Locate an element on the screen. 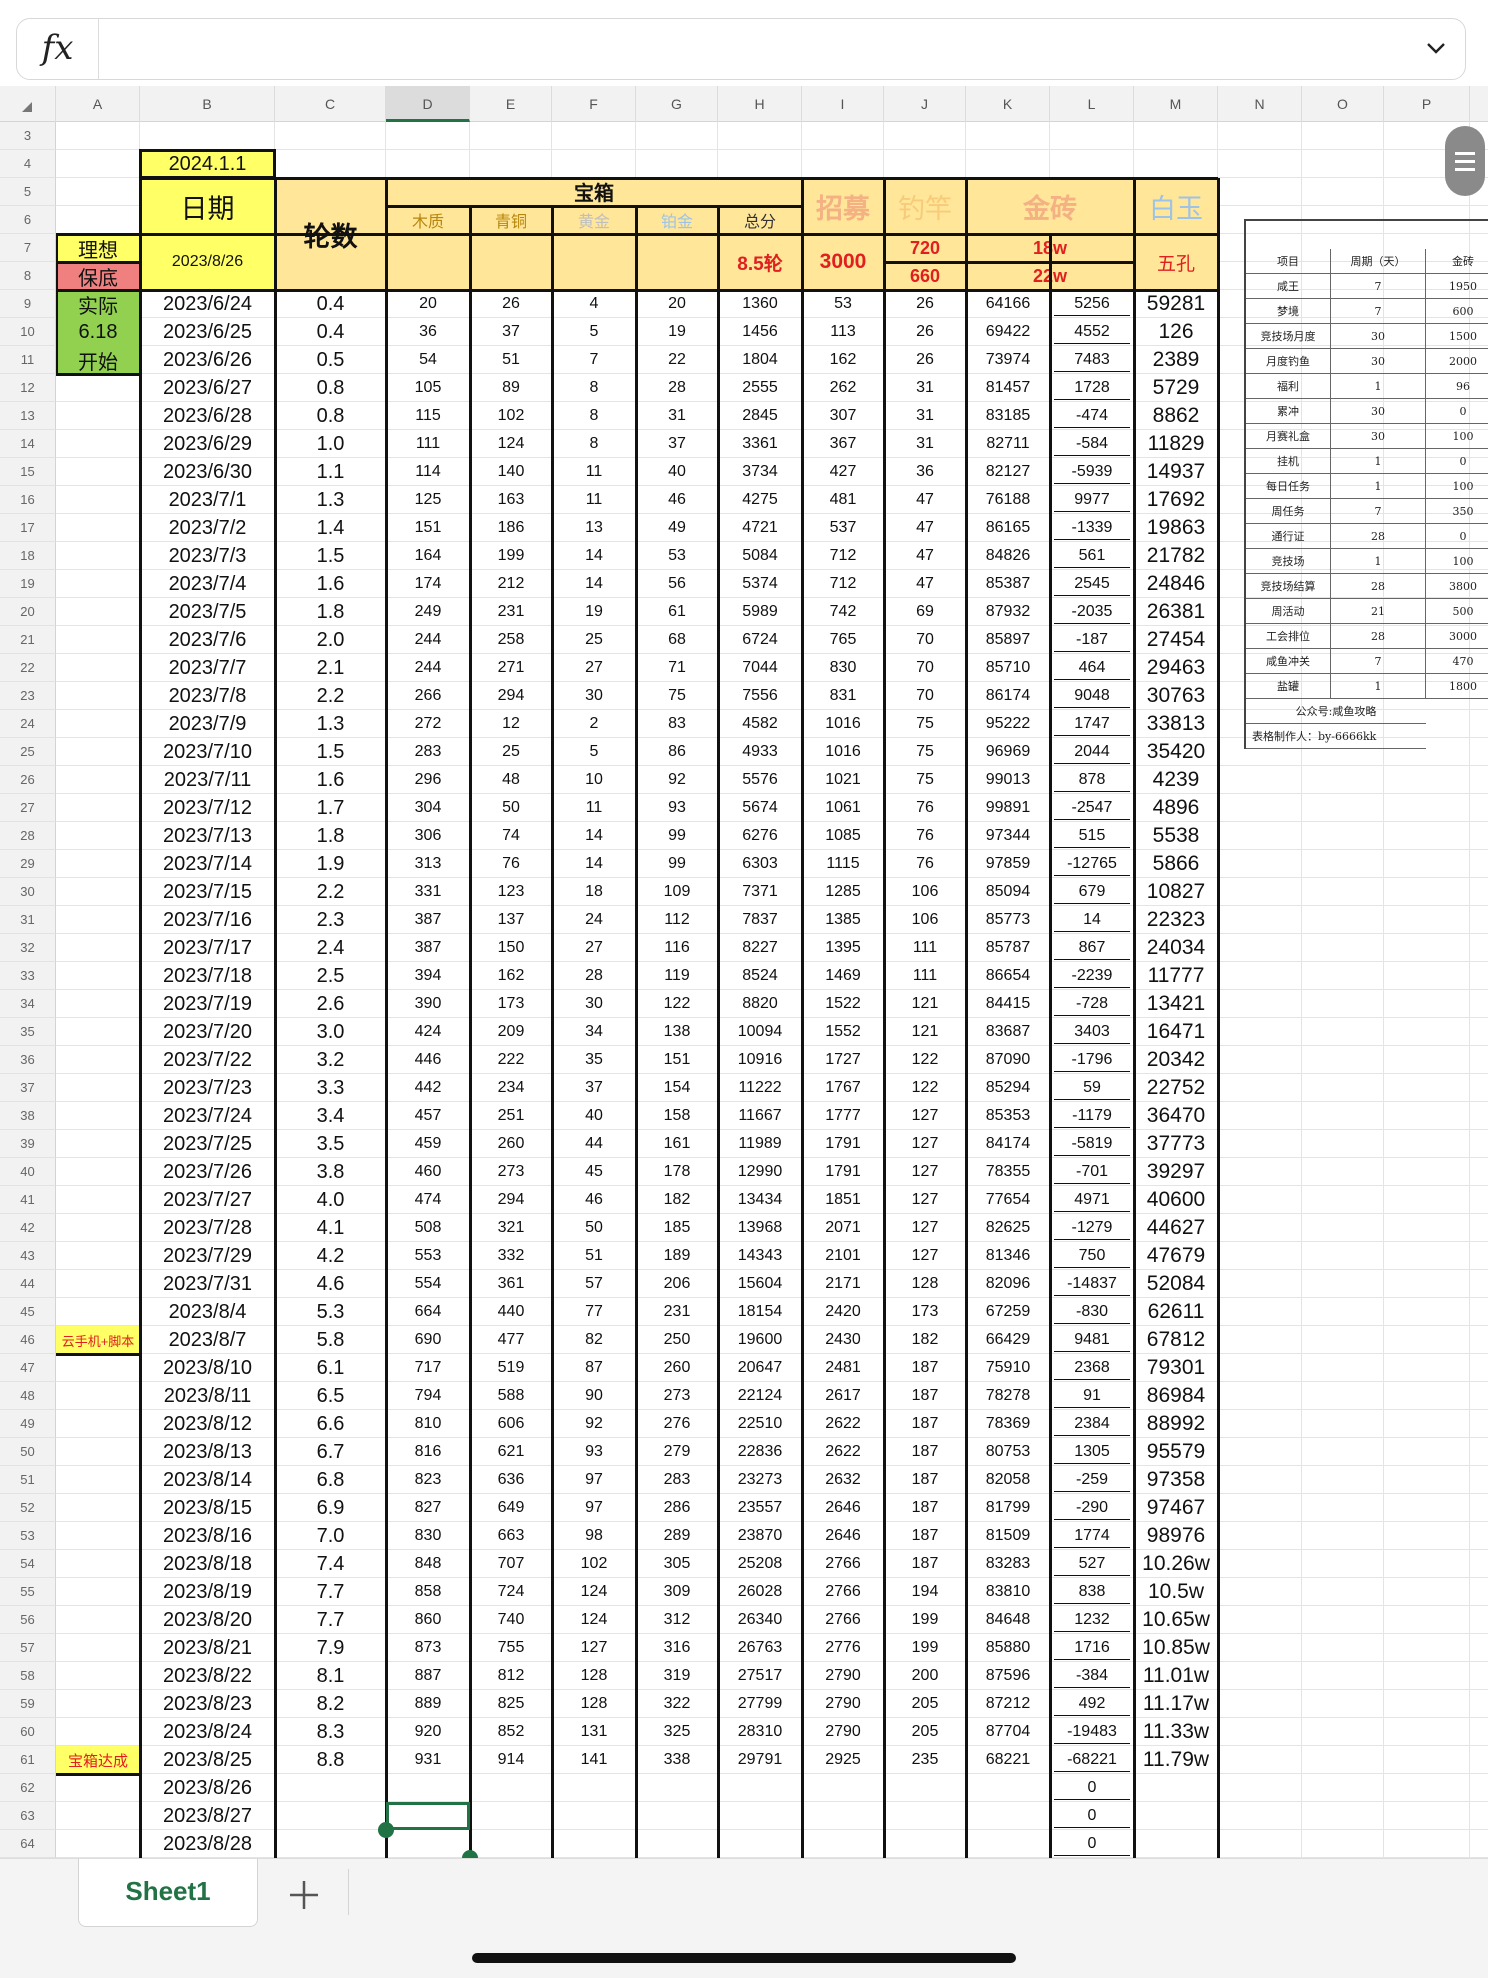 The image size is (1488, 1978). column-header-M: M is located at coordinates (1176, 104).